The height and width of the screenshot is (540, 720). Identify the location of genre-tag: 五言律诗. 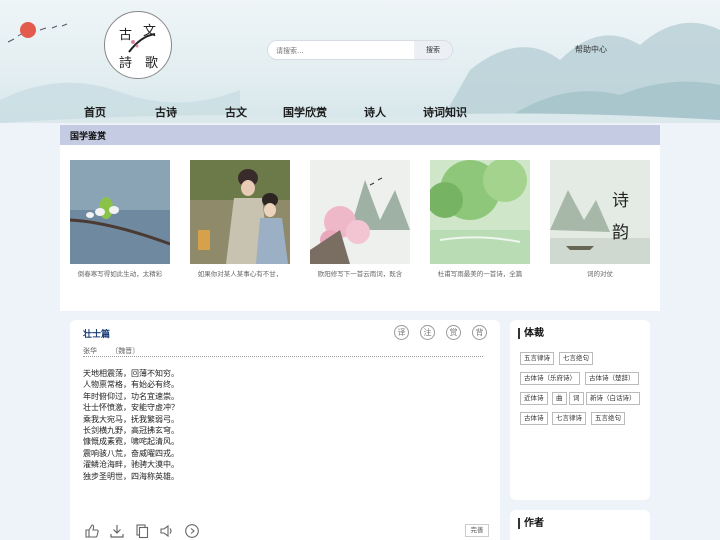
(537, 358).